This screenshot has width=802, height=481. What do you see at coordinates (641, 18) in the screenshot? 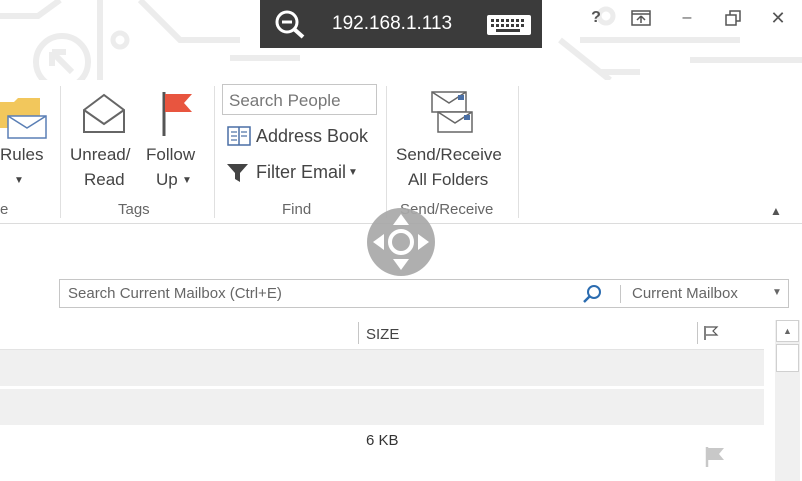
I see `ribbon-display-options-icon` at bounding box center [641, 18].